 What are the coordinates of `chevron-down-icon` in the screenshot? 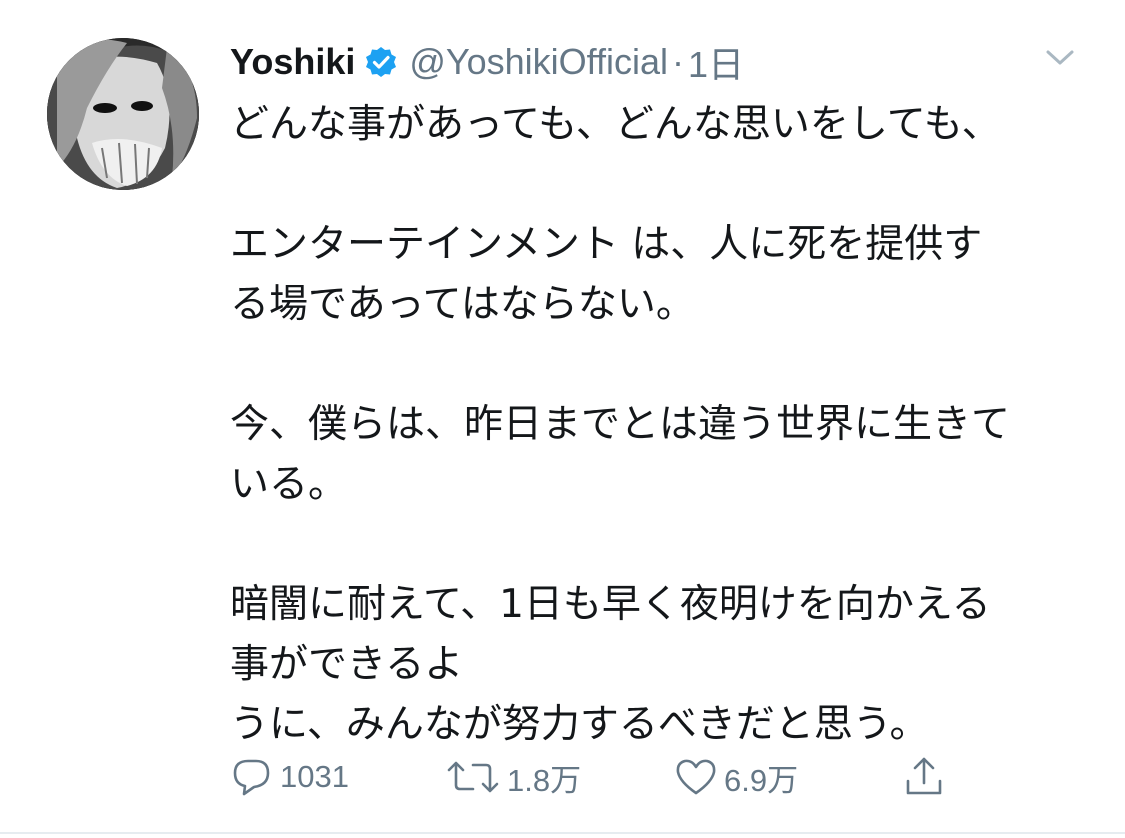 It's located at (1060, 57).